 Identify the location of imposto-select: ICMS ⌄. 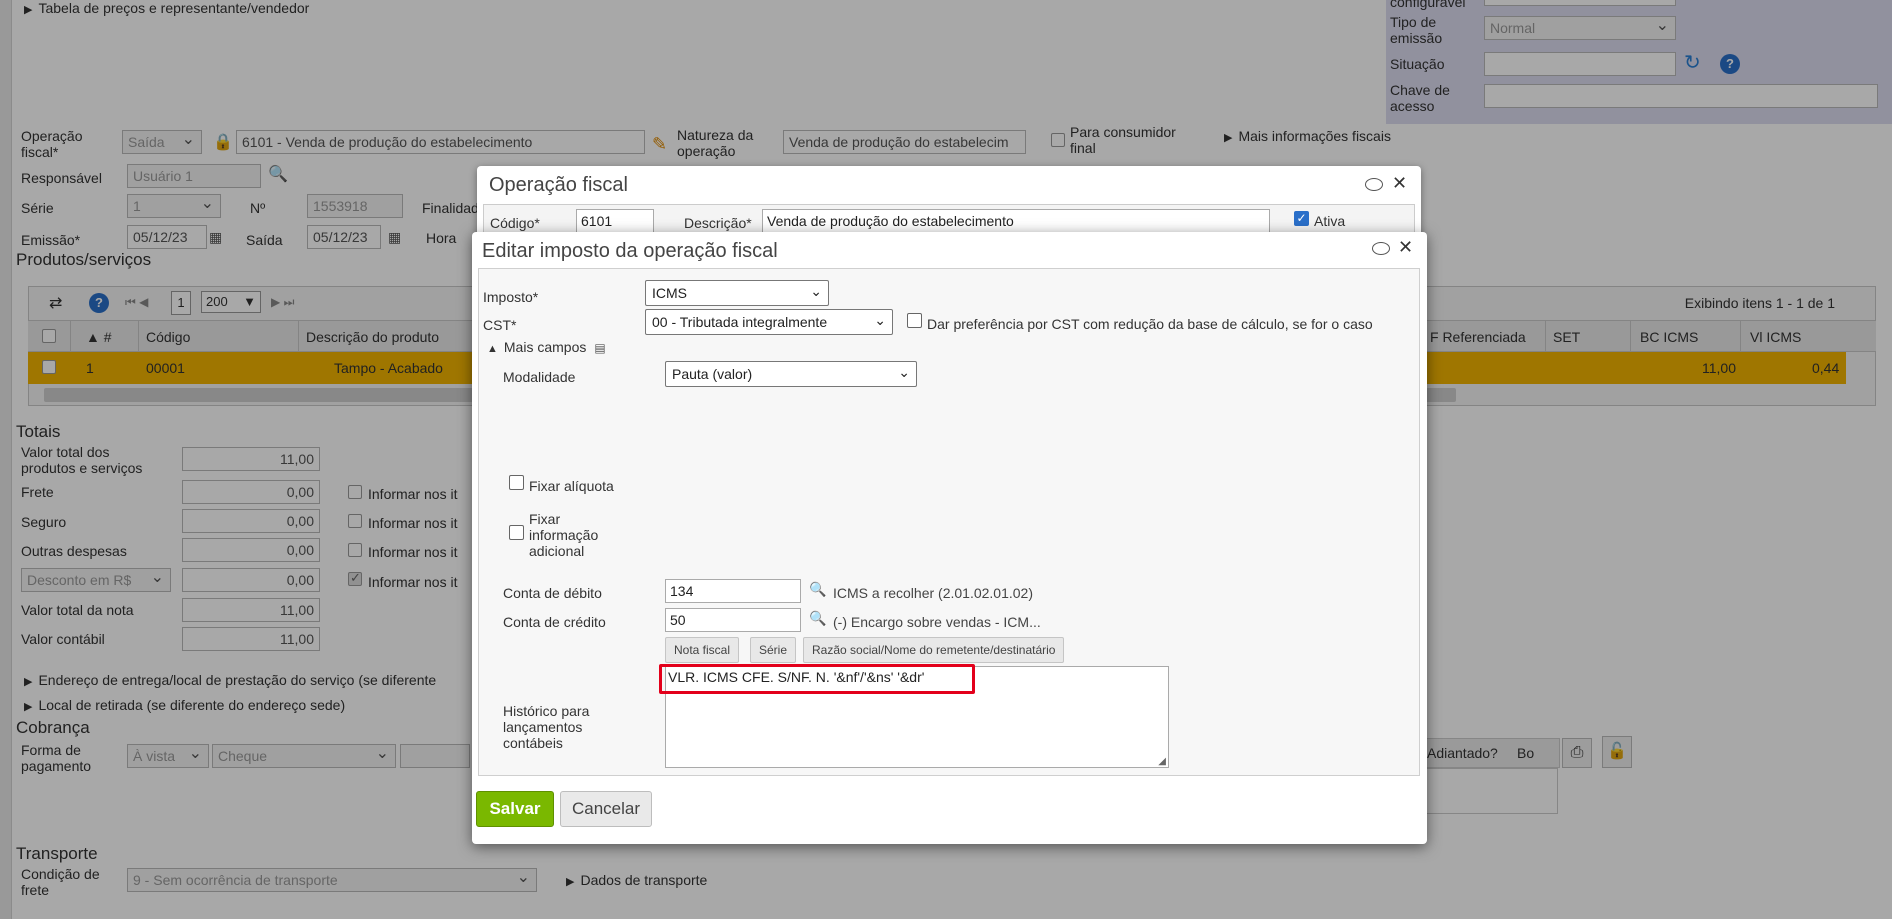
(737, 293).